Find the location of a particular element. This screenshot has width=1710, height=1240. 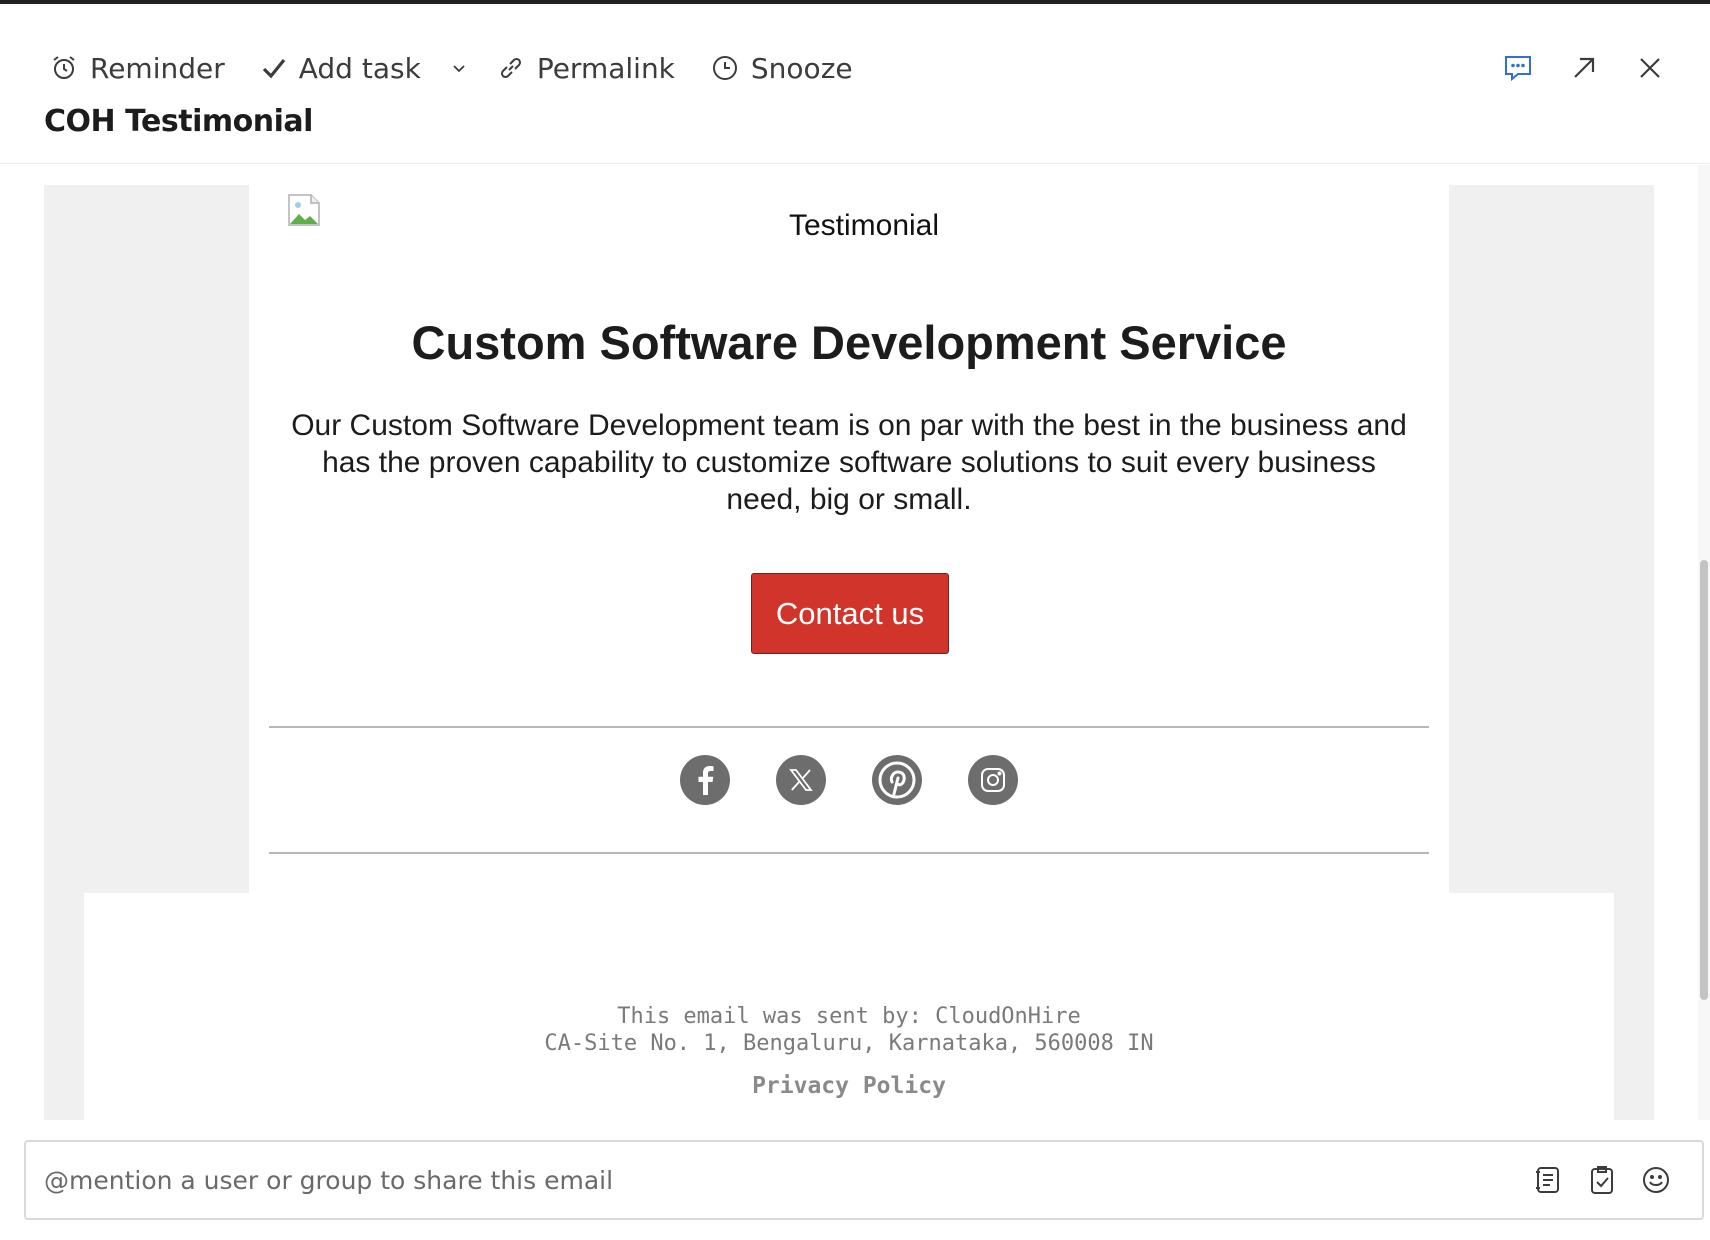

clipboard-check-icon is located at coordinates (1602, 1180).